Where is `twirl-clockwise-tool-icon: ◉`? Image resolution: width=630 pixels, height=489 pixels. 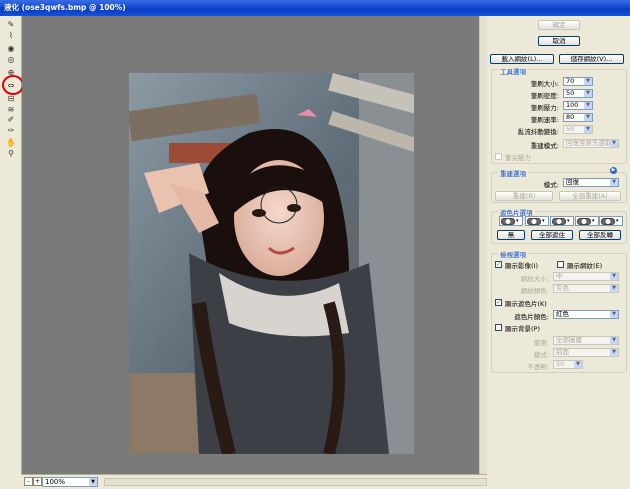
twirl-clockwise-tool-icon: ◉ is located at coordinates (11, 48).